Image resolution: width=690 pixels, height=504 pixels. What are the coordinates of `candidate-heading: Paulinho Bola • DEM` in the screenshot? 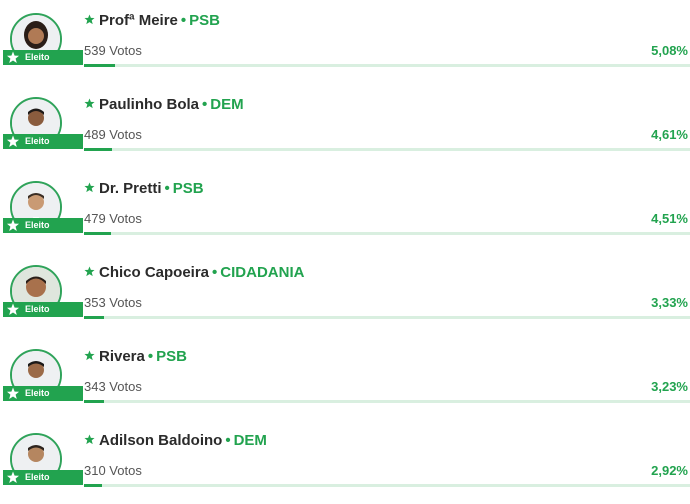 It's located at (164, 104).